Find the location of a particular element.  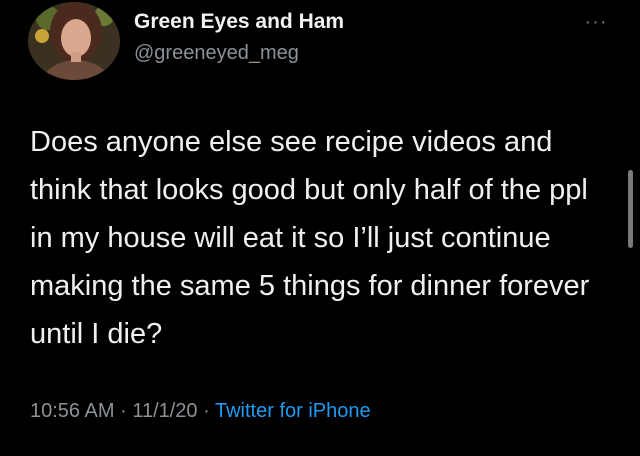

avatar-photo is located at coordinates (74, 41).